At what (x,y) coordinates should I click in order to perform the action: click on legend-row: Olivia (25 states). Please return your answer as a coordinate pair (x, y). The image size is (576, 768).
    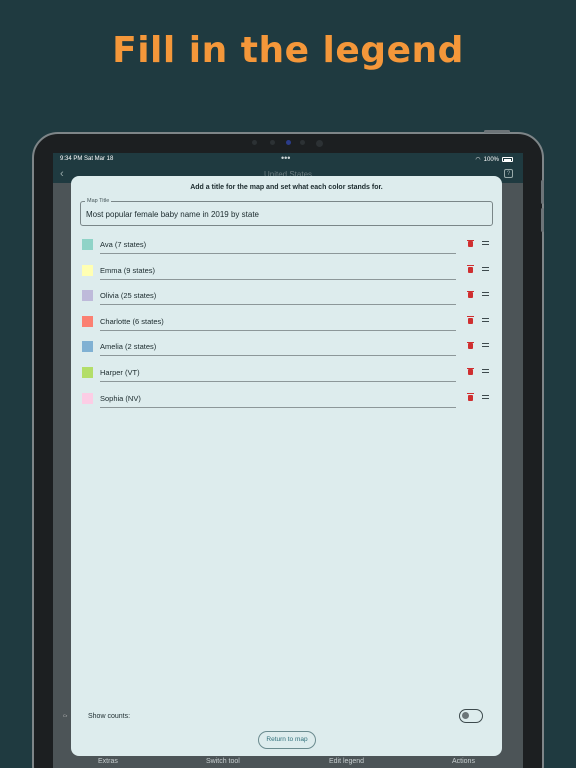
    Looking at the image, I should click on (286, 298).